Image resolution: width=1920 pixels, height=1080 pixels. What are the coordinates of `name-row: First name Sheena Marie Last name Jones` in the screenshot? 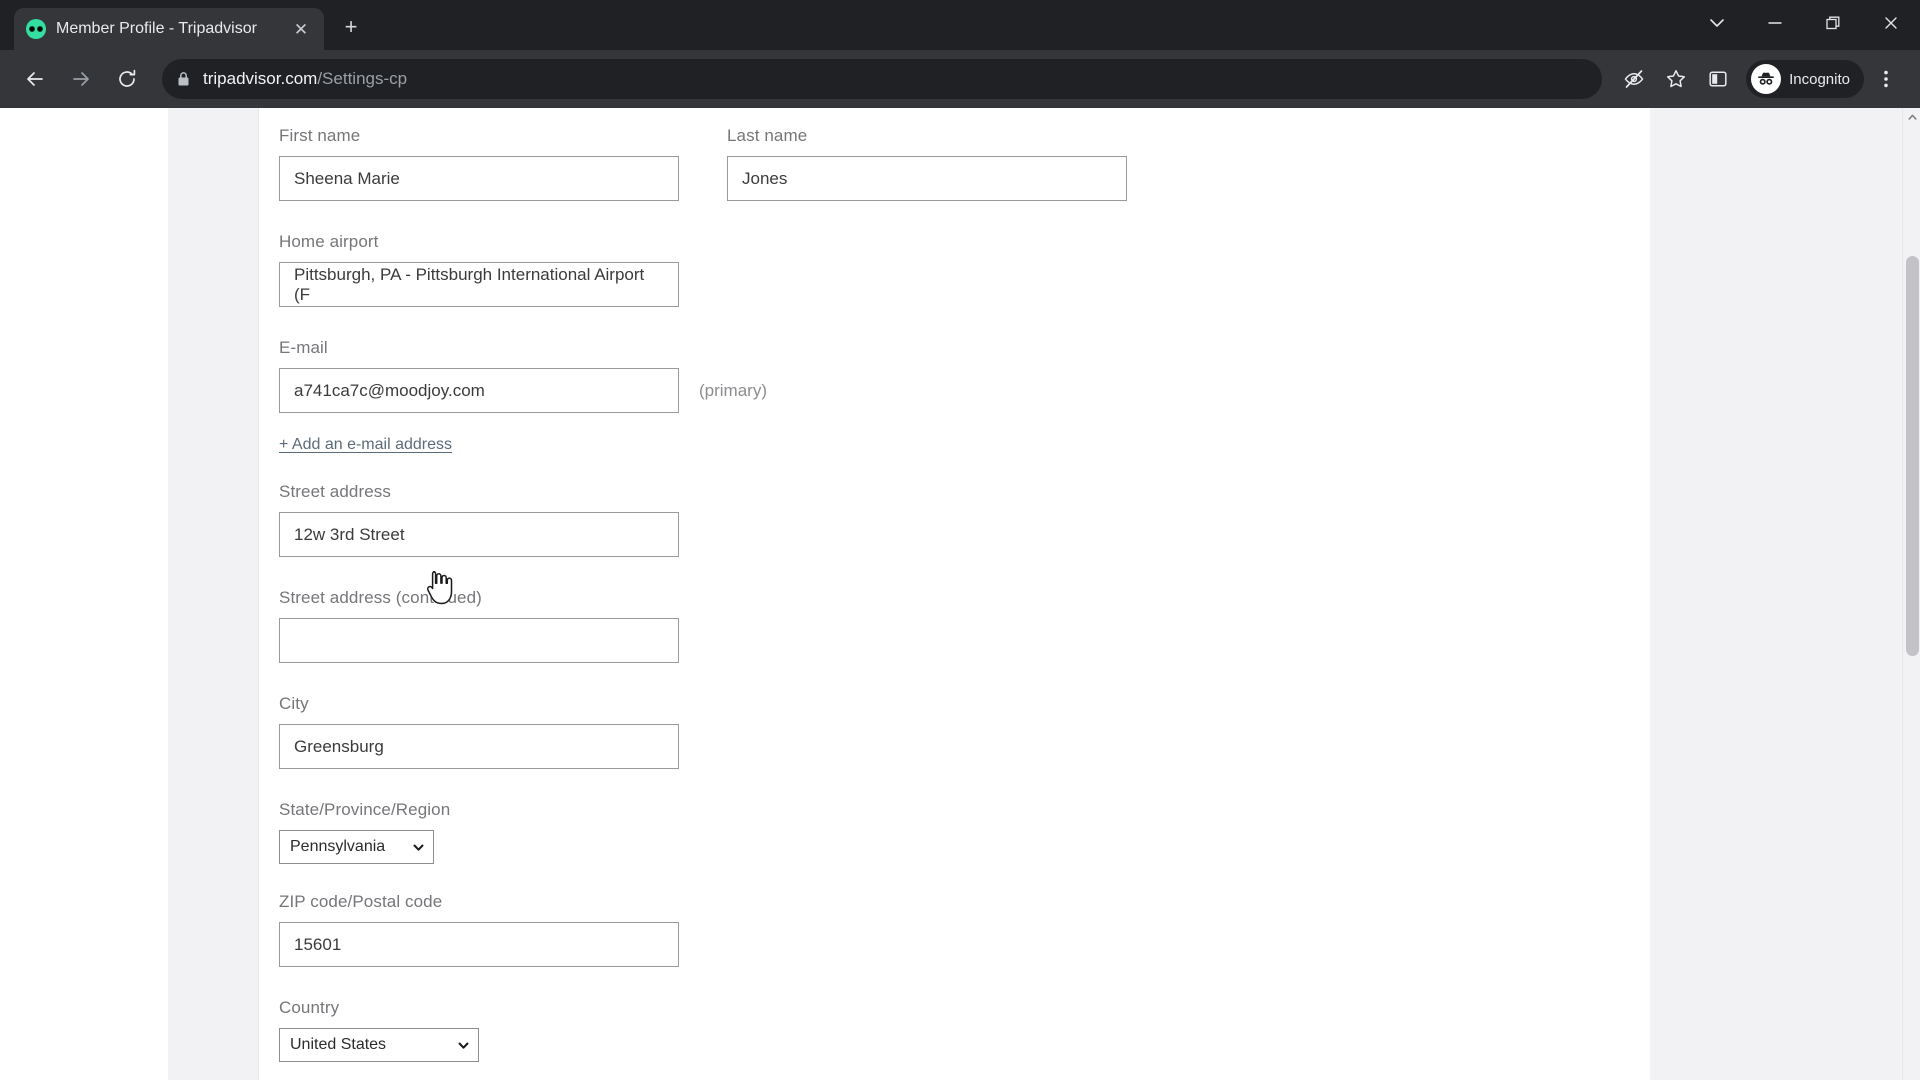 It's located at (964, 163).